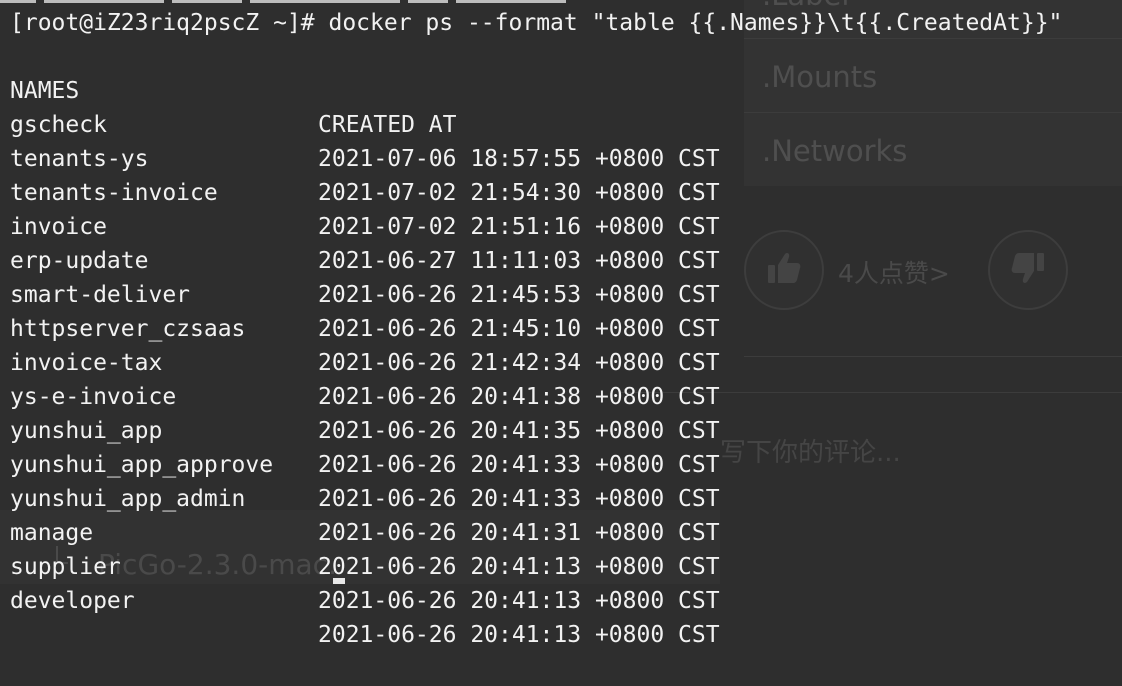 This screenshot has height=686, width=1122. What do you see at coordinates (72, 601) in the screenshot?
I see `container-name: developer` at bounding box center [72, 601].